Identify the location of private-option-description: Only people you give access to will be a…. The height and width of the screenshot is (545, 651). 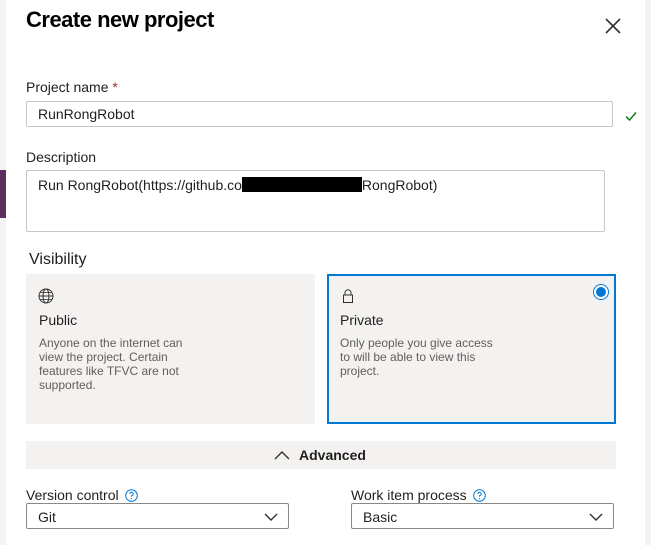
(416, 357).